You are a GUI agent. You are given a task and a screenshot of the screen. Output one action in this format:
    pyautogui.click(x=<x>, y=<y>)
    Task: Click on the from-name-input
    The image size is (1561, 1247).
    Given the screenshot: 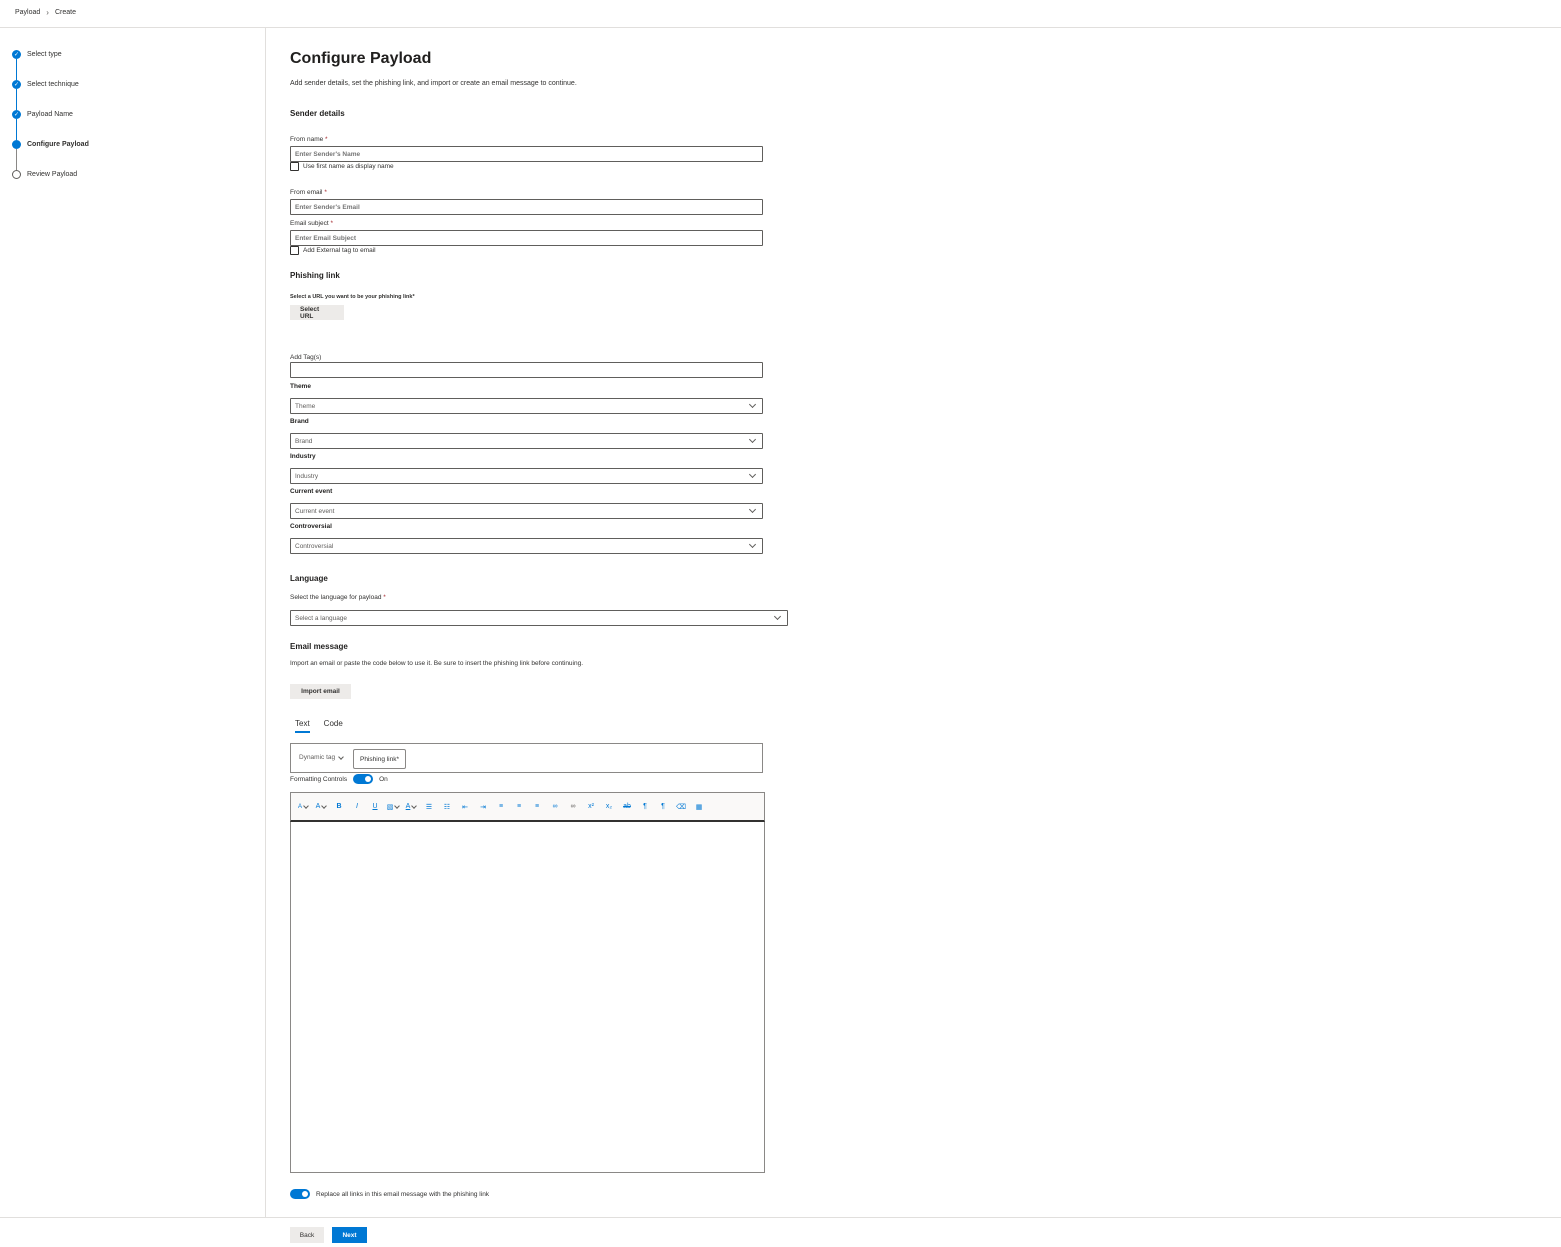 What is the action you would take?
    pyautogui.click(x=526, y=154)
    